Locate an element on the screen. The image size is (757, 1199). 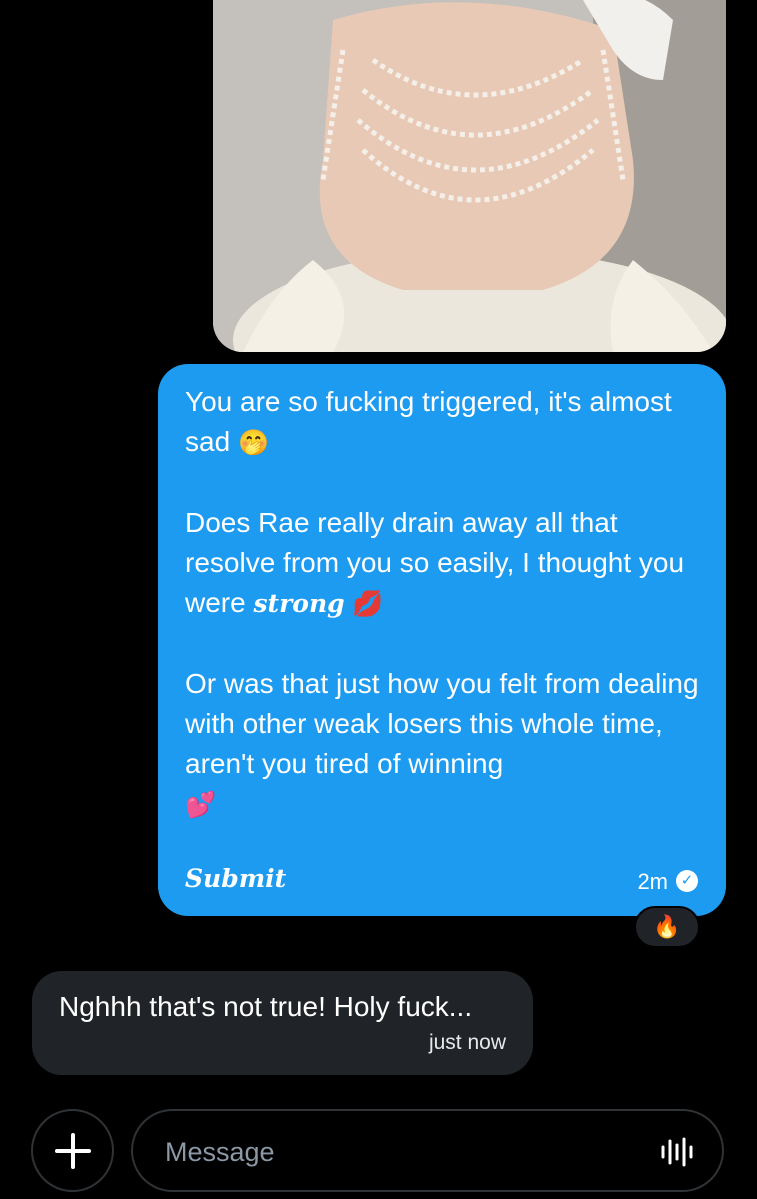
sent-check-icon: ✓ is located at coordinates (687, 881).